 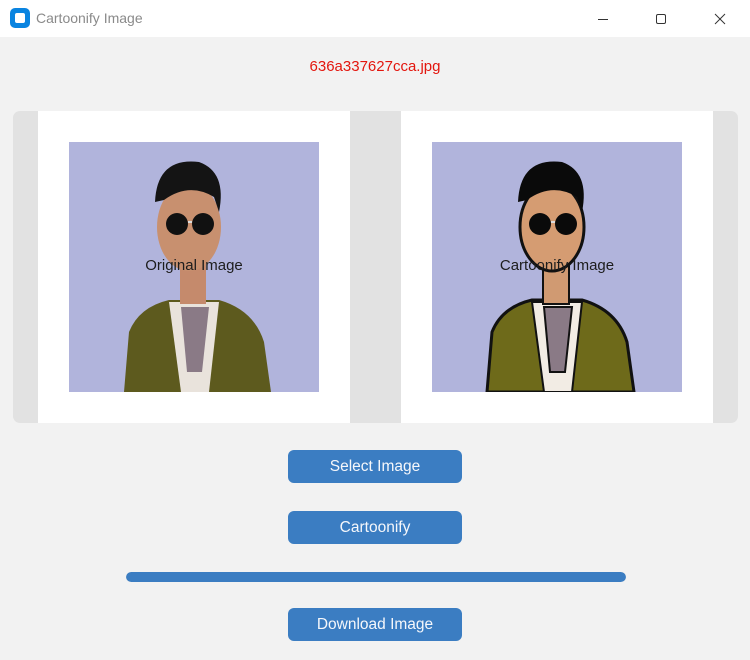 What do you see at coordinates (20, 18) in the screenshot?
I see `app-icon` at bounding box center [20, 18].